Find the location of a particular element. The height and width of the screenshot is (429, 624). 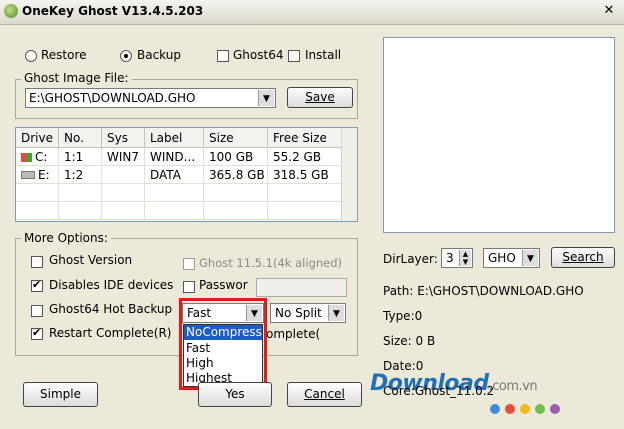

split-select: No Split ▼ is located at coordinates (308, 313).